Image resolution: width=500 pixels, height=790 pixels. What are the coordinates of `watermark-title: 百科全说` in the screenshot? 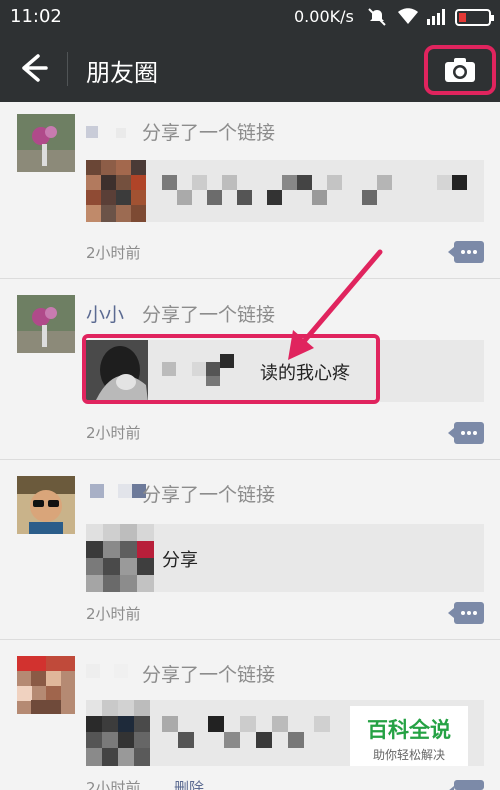 It's located at (409, 730).